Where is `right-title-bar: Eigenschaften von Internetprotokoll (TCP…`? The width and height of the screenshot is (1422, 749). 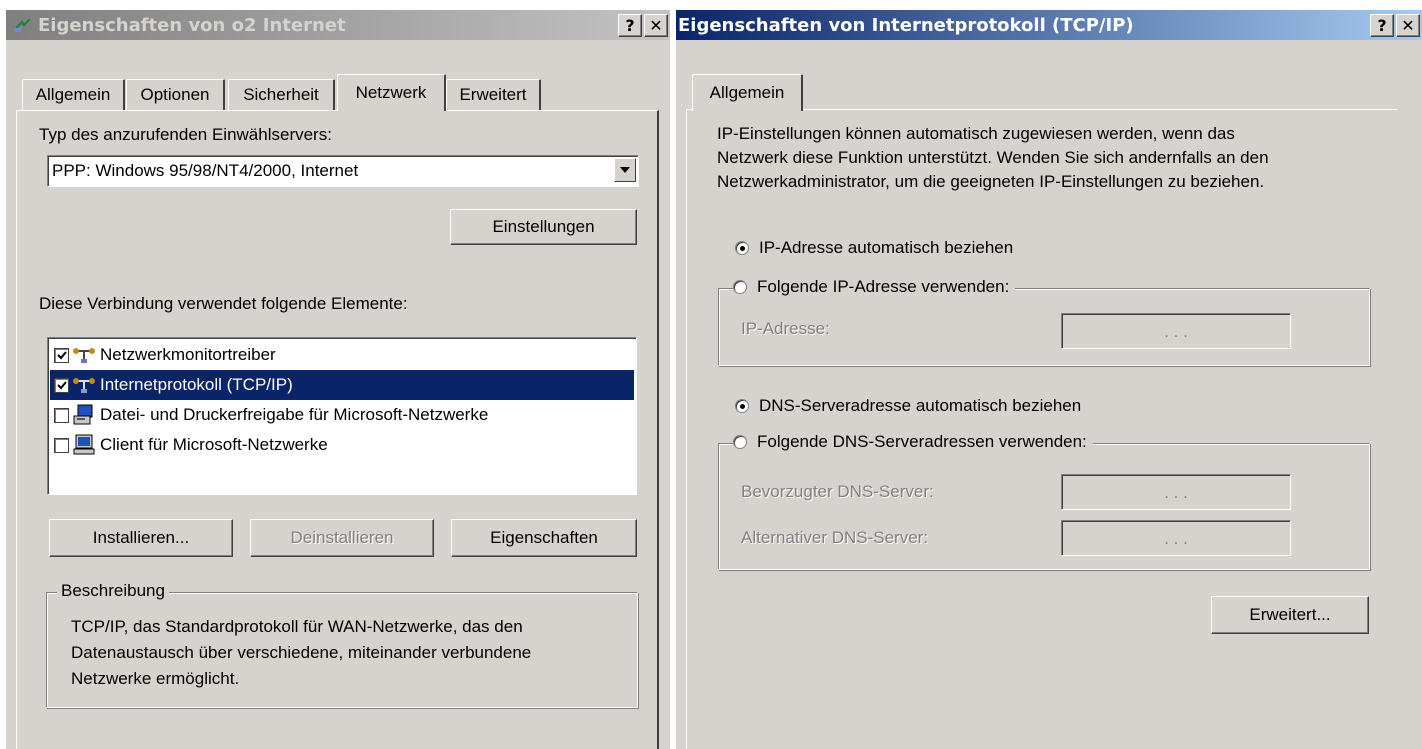 right-title-bar: Eigenschaften von Internetprotokoll (TCP… is located at coordinates (1049, 25).